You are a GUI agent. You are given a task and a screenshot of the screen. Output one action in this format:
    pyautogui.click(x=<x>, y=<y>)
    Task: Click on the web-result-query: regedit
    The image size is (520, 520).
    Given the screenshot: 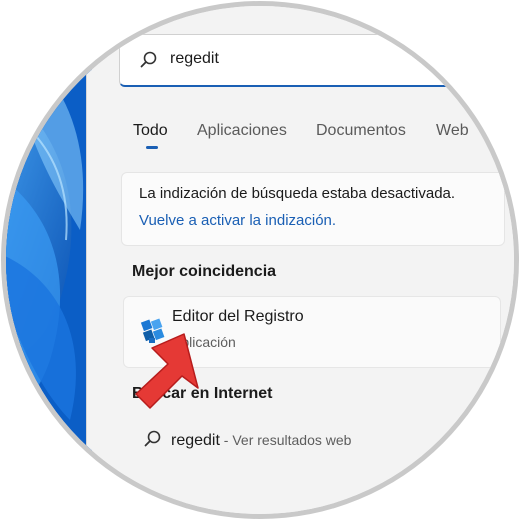 What is the action you would take?
    pyautogui.click(x=195, y=440)
    